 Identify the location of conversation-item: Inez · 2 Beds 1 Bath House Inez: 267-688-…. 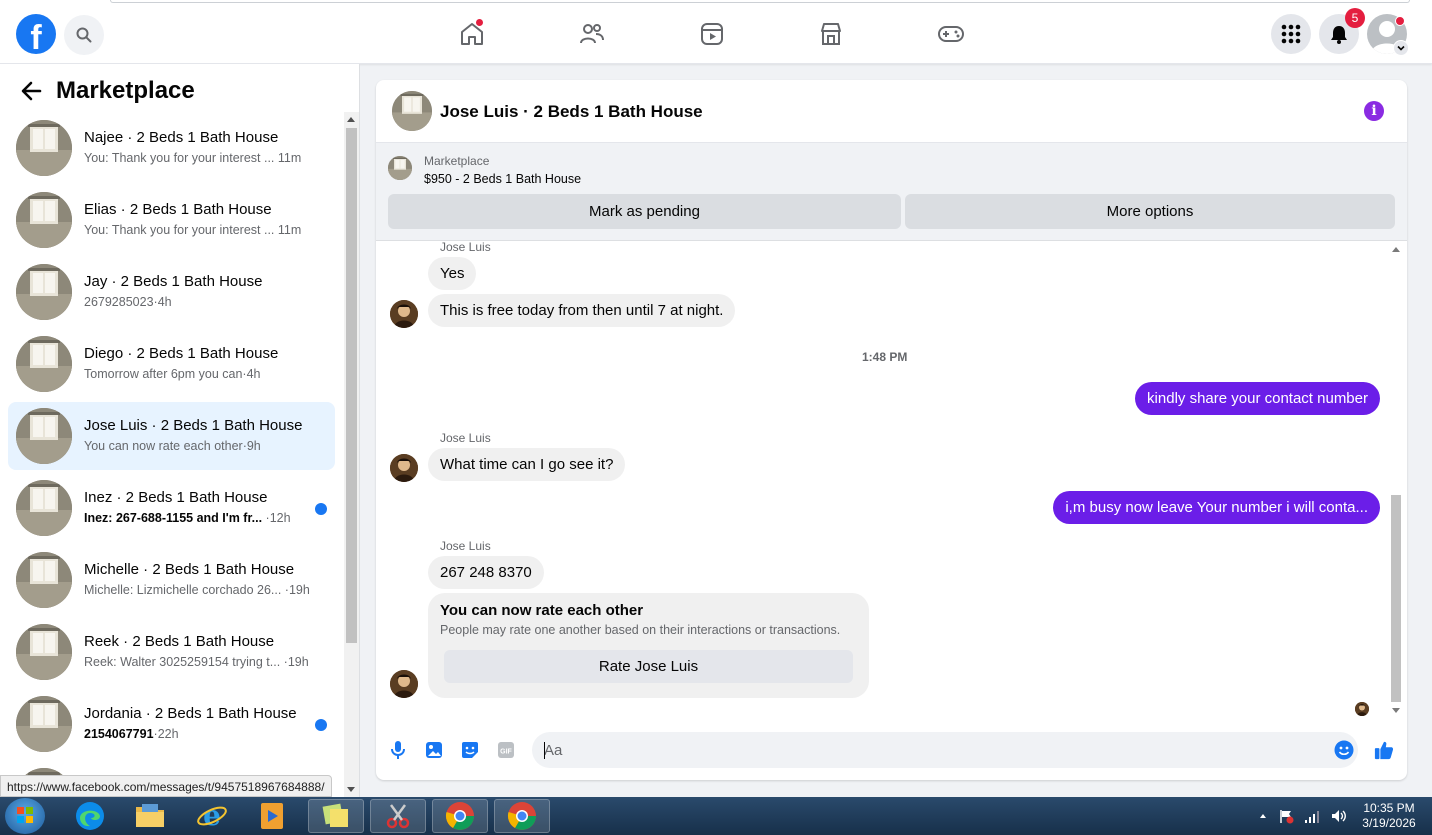
(171, 508).